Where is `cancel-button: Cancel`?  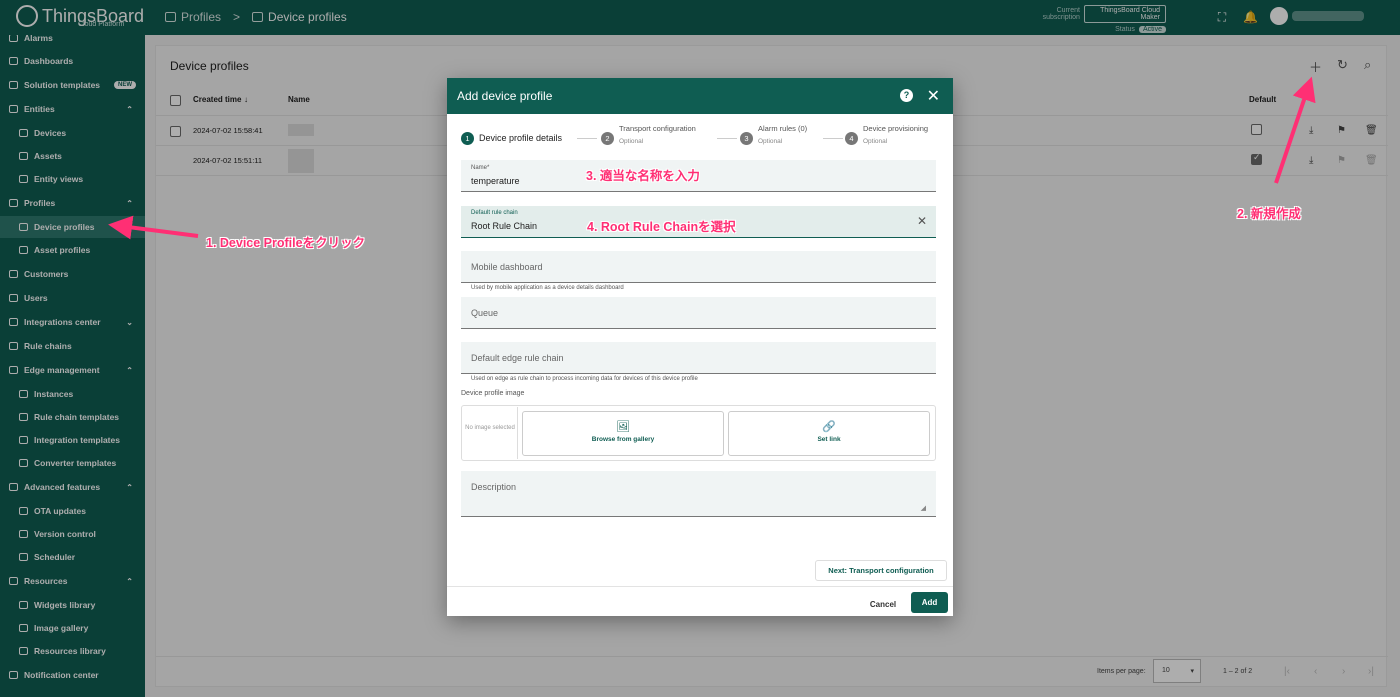
cancel-button: Cancel is located at coordinates (883, 605).